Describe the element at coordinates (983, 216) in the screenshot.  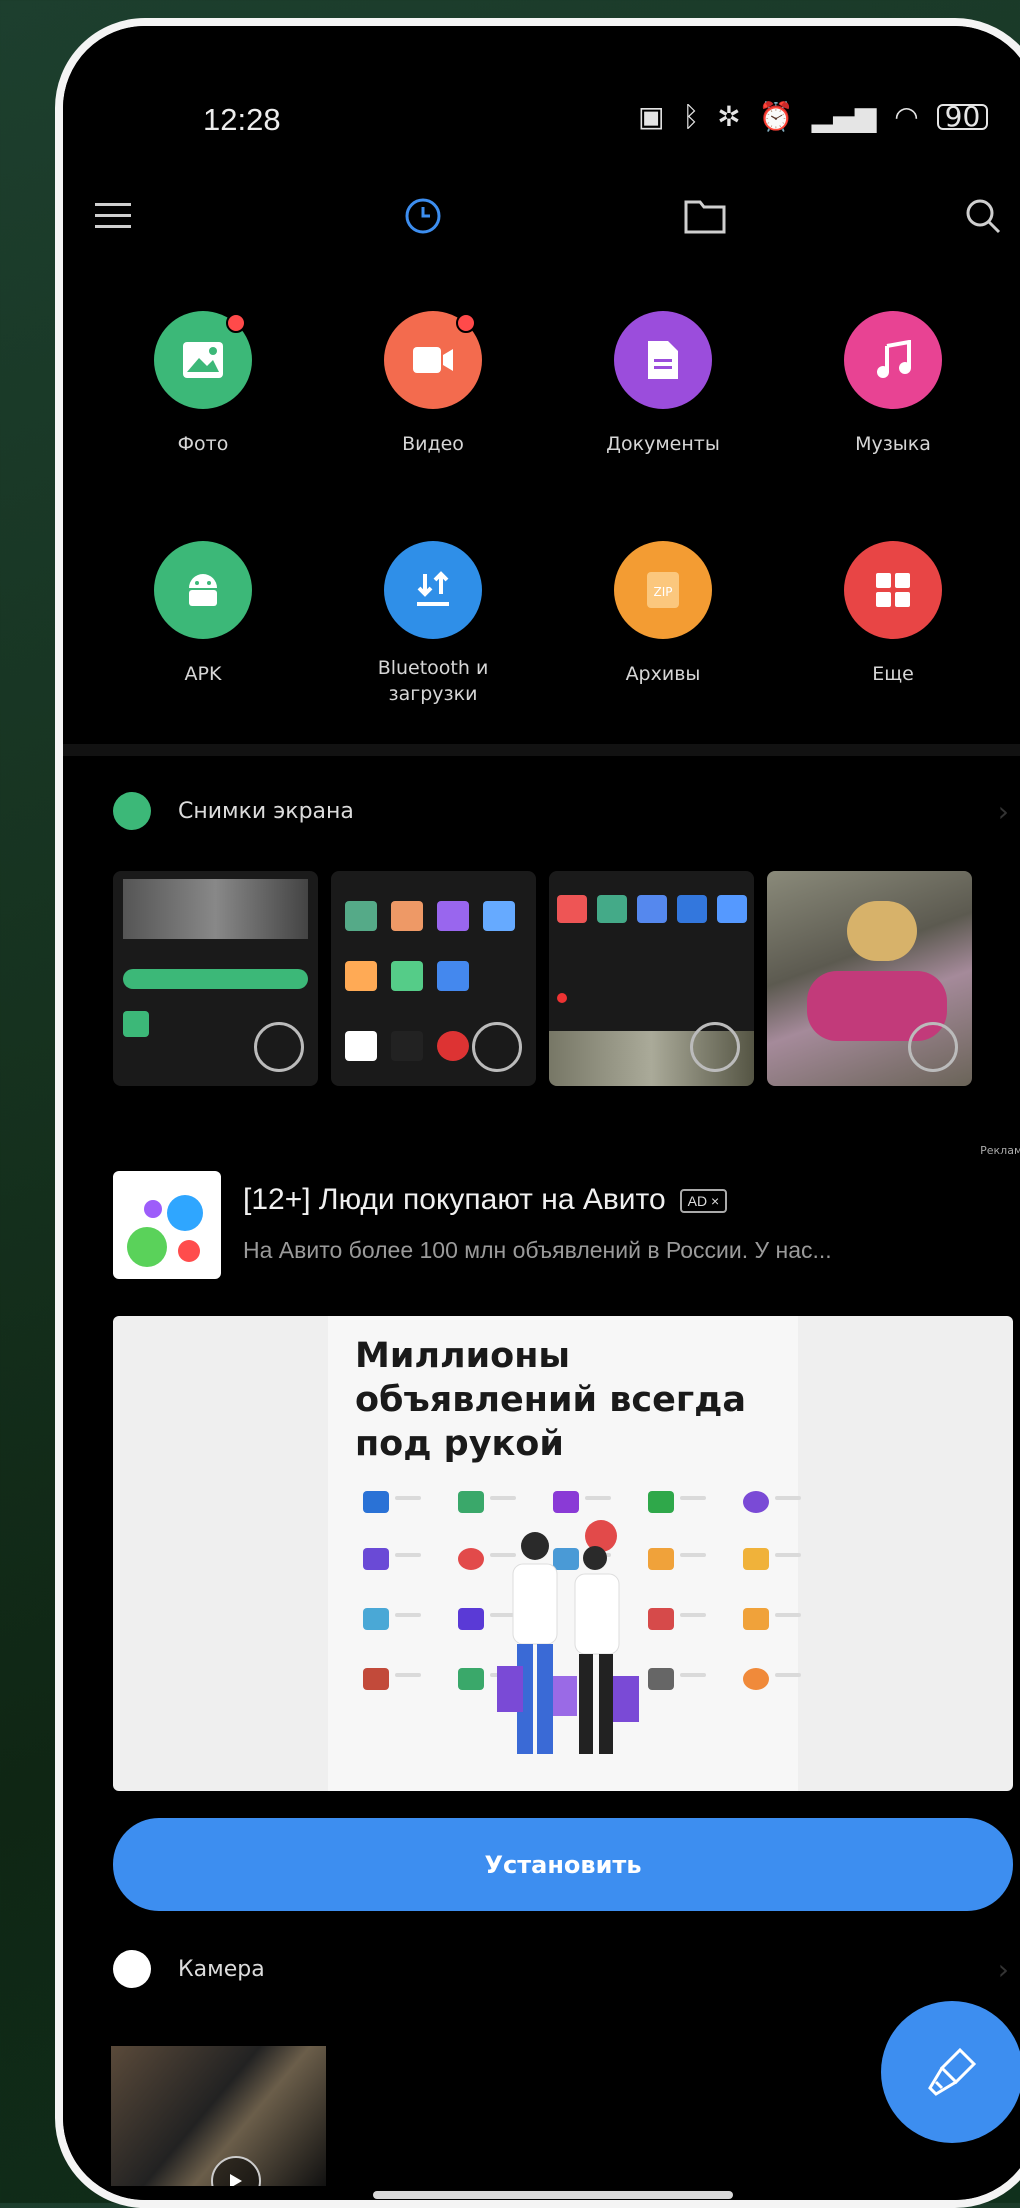
I see `search-icon` at that location.